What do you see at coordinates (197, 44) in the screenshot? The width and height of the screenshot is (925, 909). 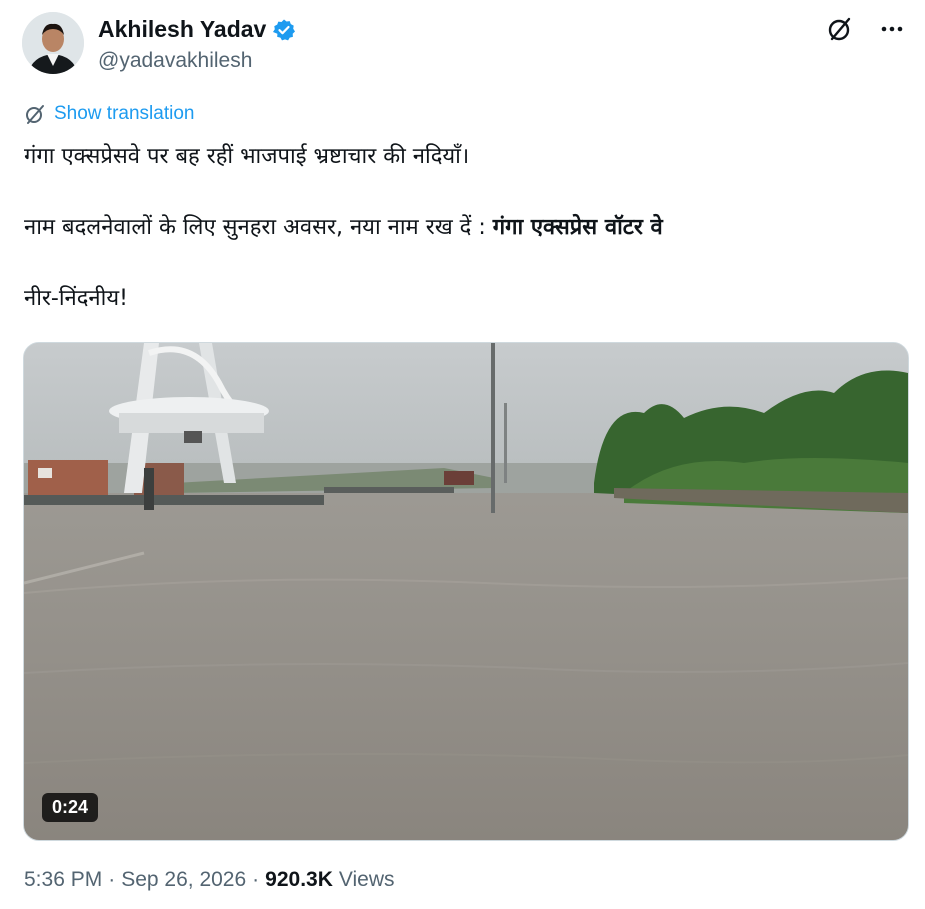 I see `author-block: Akhilesh Yadav @yadavakhilesh` at bounding box center [197, 44].